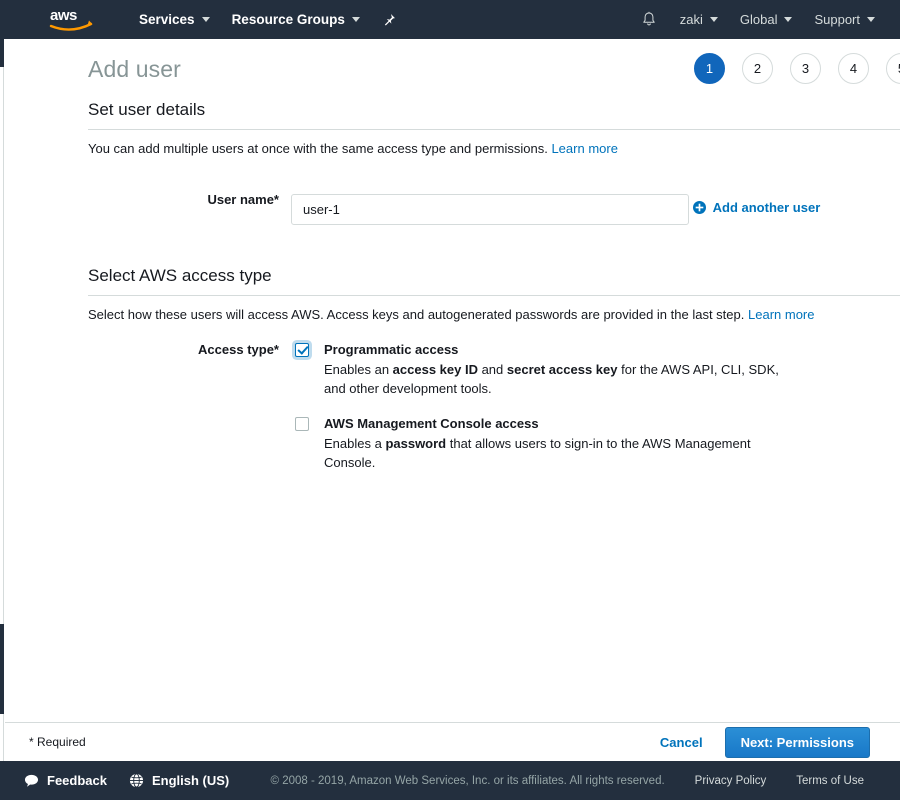 The height and width of the screenshot is (800, 900). What do you see at coordinates (243, 199) in the screenshot?
I see `username-label: User name*` at bounding box center [243, 199].